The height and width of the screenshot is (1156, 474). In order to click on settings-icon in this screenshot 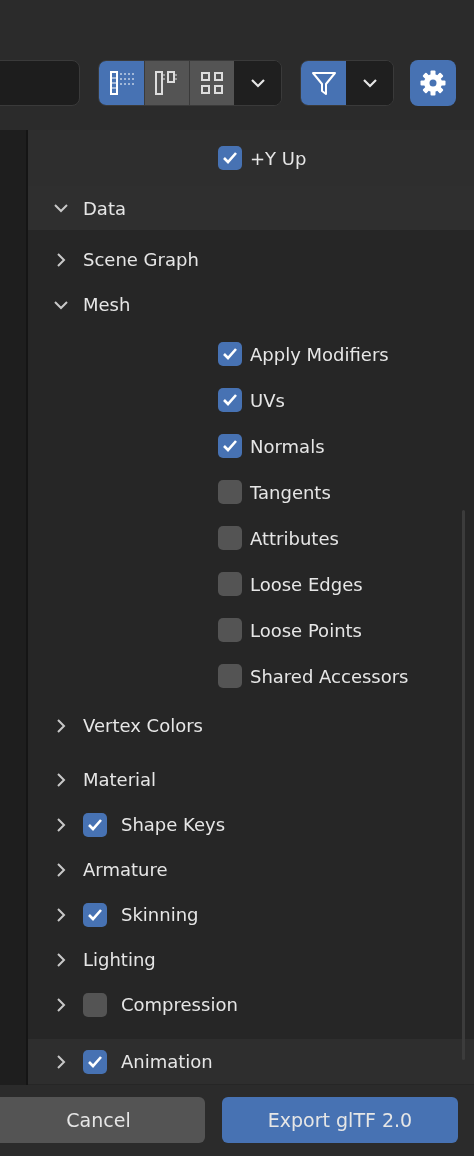, I will do `click(433, 83)`.